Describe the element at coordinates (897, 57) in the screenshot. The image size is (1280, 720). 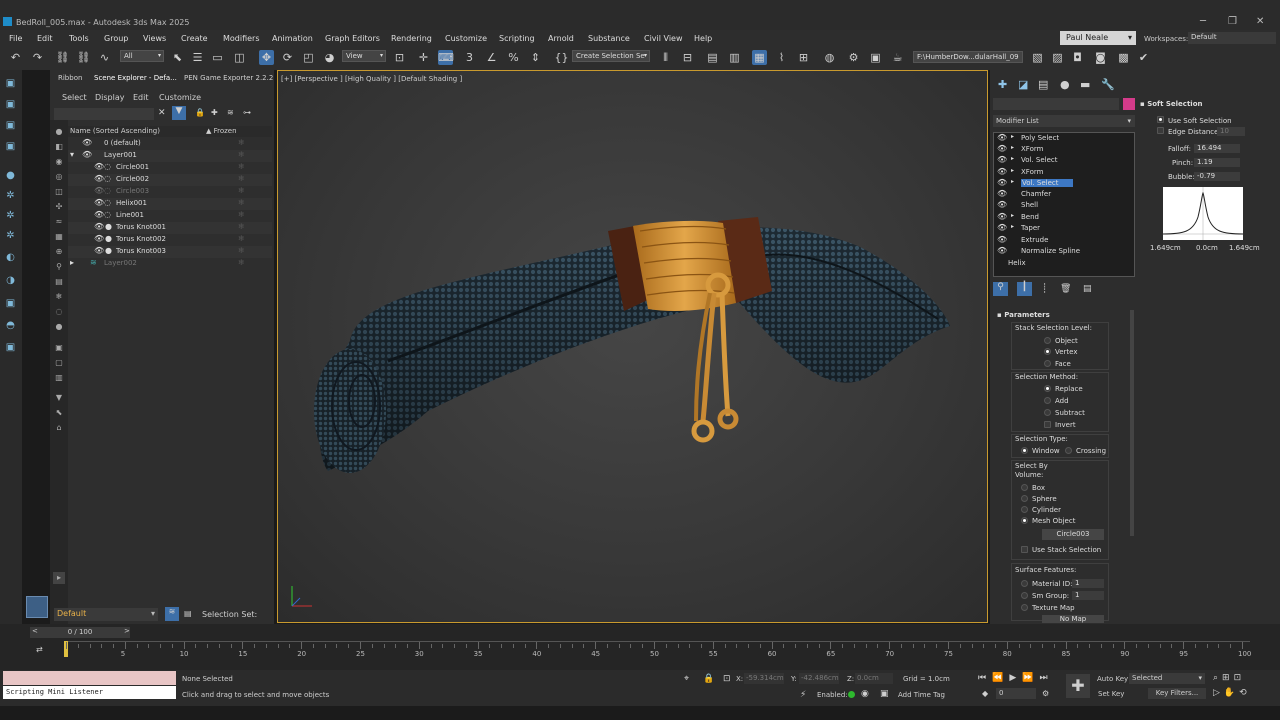
I see `render-production-icon: ☕` at that location.